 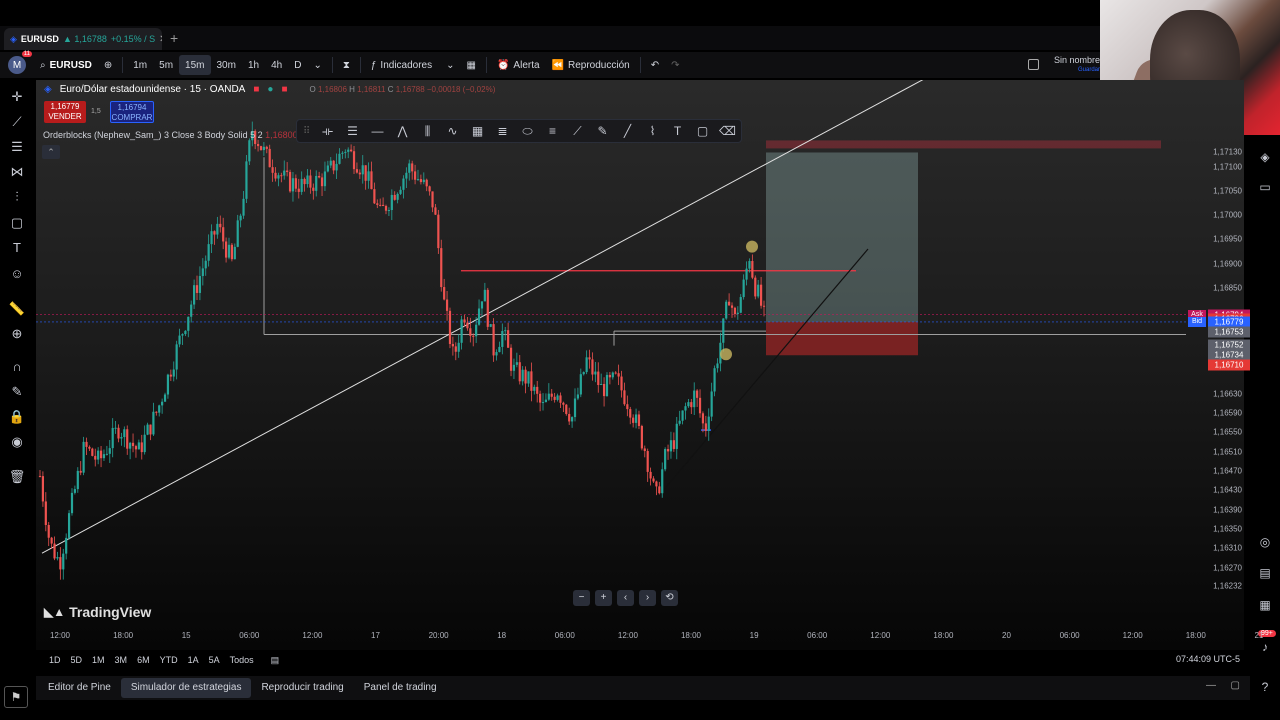 I want to click on interval-15m: 15m, so click(x=195, y=65).